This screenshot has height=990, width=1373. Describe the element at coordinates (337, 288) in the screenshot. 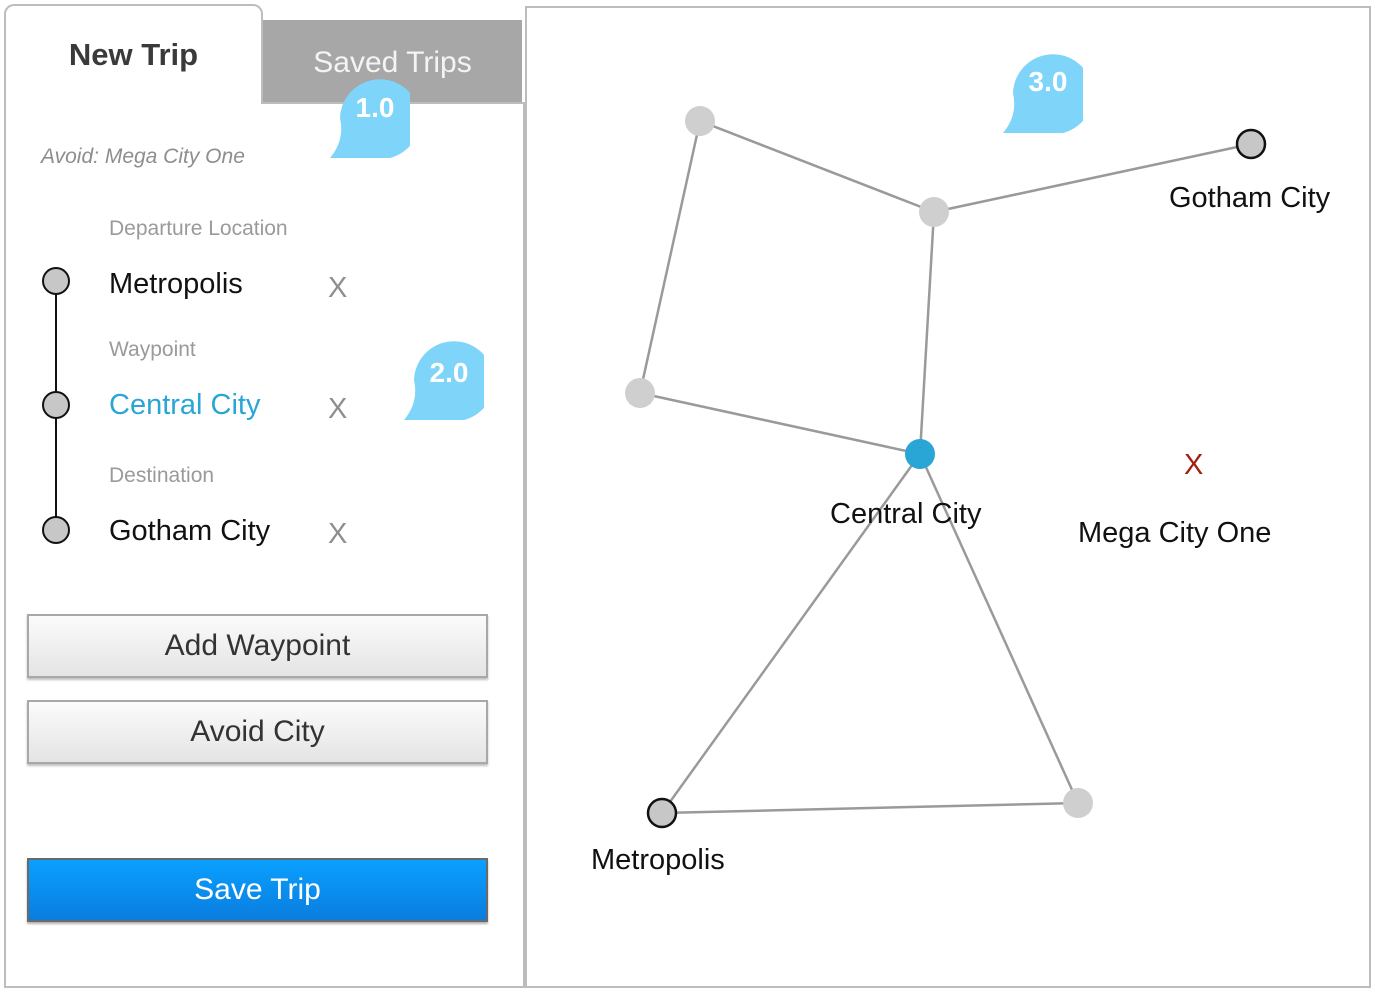

I see `remove-departure-button: X` at that location.